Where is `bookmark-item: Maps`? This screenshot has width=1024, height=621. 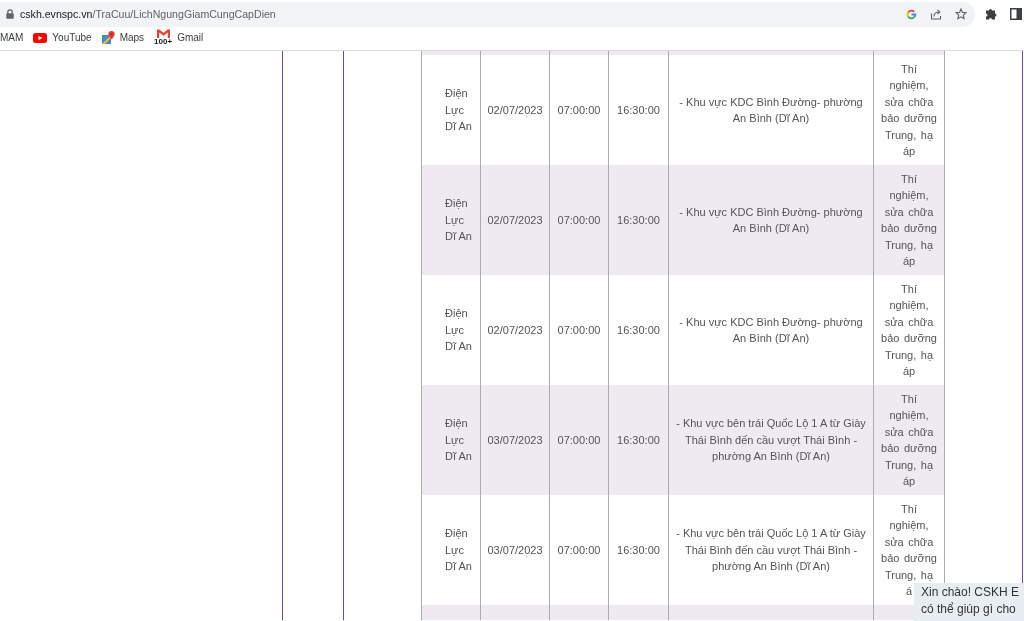 bookmark-item: Maps is located at coordinates (123, 37).